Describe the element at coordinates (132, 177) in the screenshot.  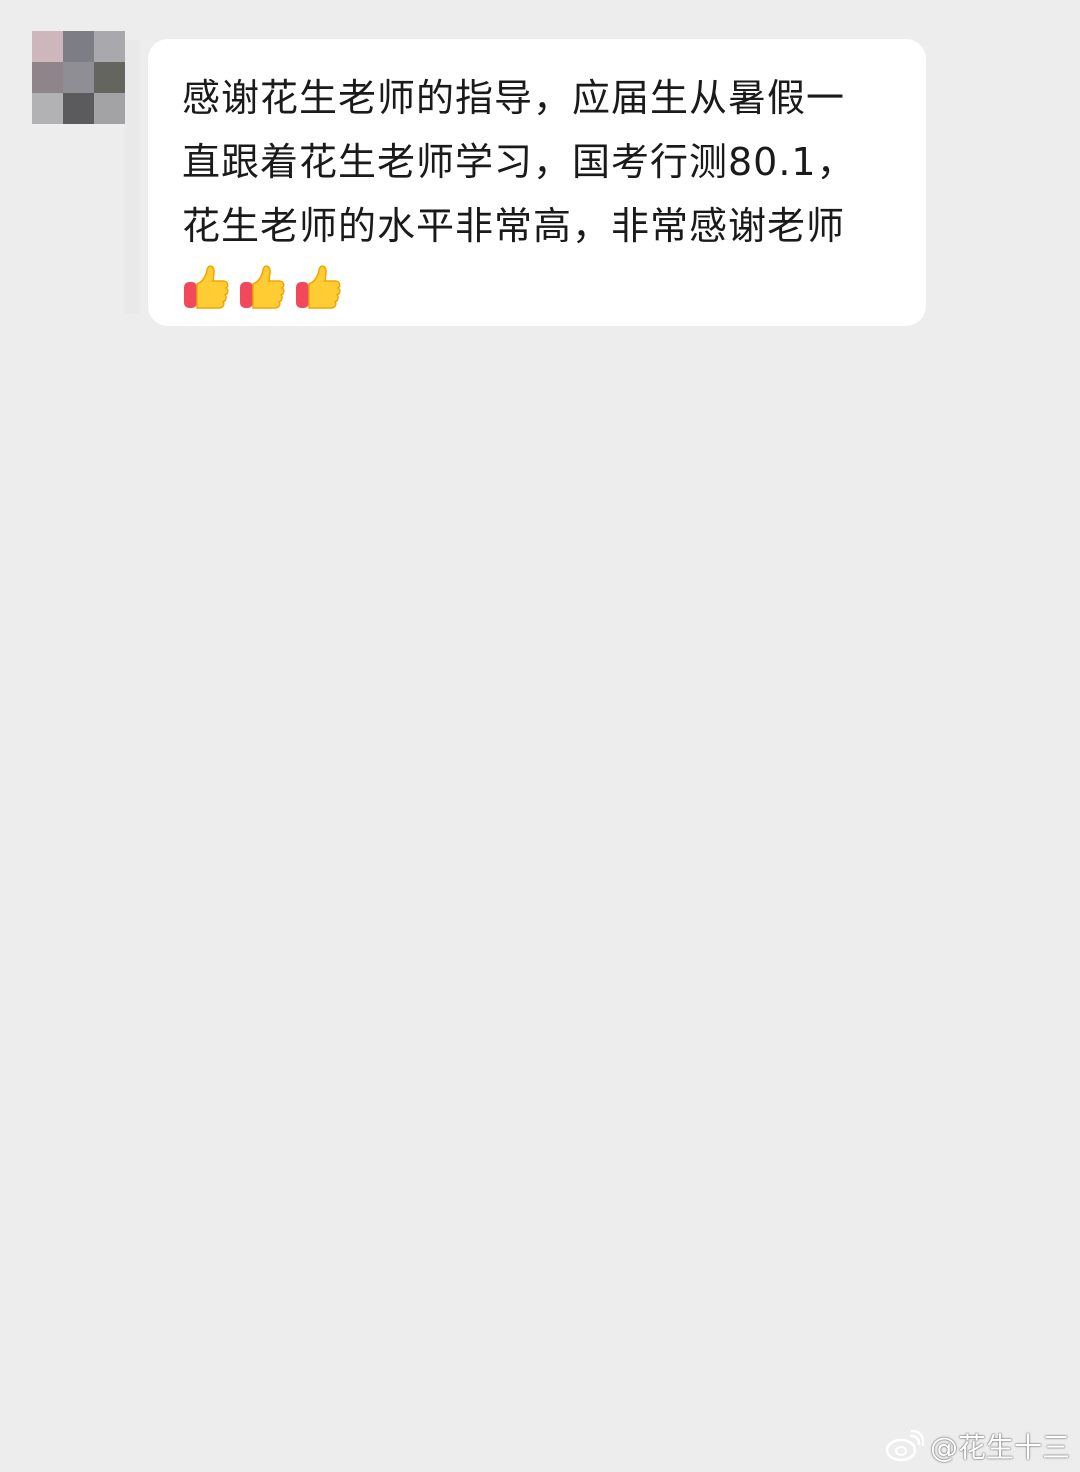
I see `avatar-shadow` at that location.